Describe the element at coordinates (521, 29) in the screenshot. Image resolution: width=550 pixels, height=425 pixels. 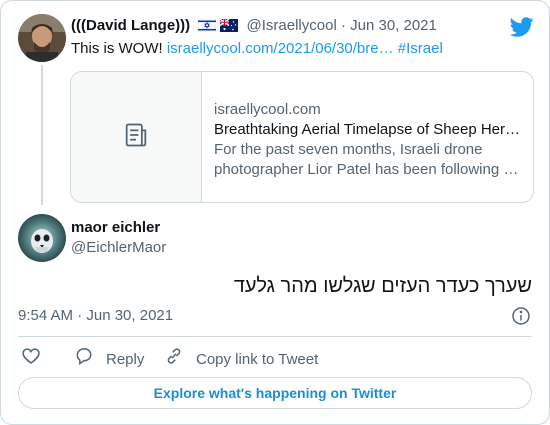
I see `twitter-bird-icon` at that location.